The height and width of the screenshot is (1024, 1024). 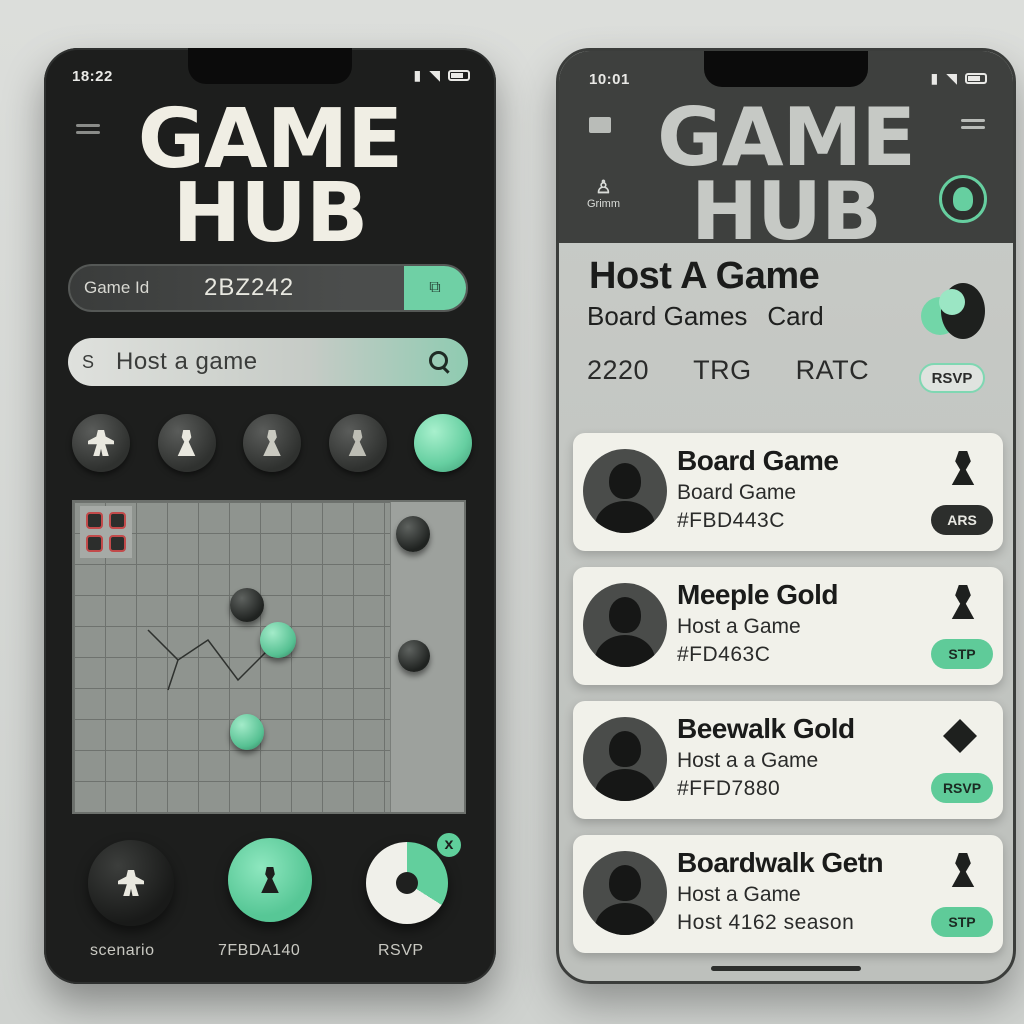 What do you see at coordinates (729, 788) in the screenshot?
I see `card-code: #FFD7880` at bounding box center [729, 788].